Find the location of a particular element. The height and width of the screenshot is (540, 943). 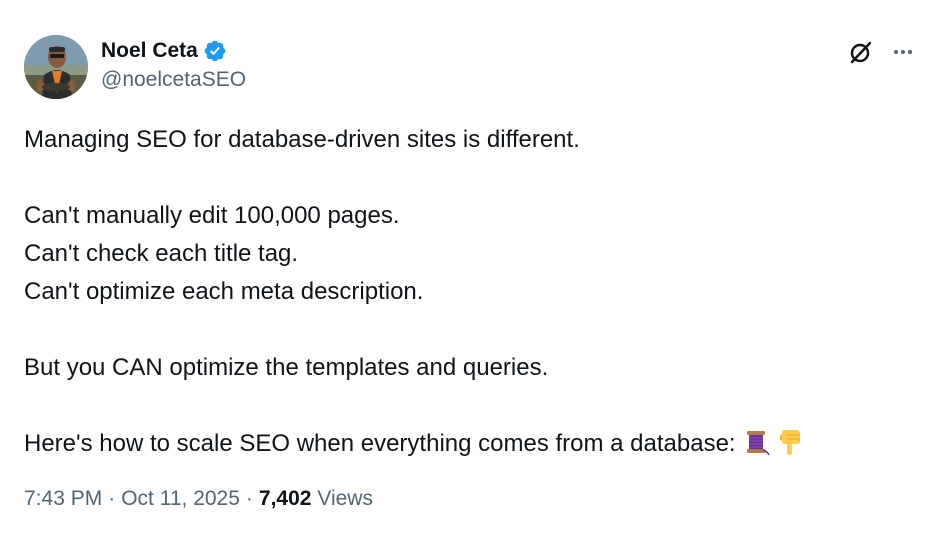

thread-spool-emoji is located at coordinates (756, 442).